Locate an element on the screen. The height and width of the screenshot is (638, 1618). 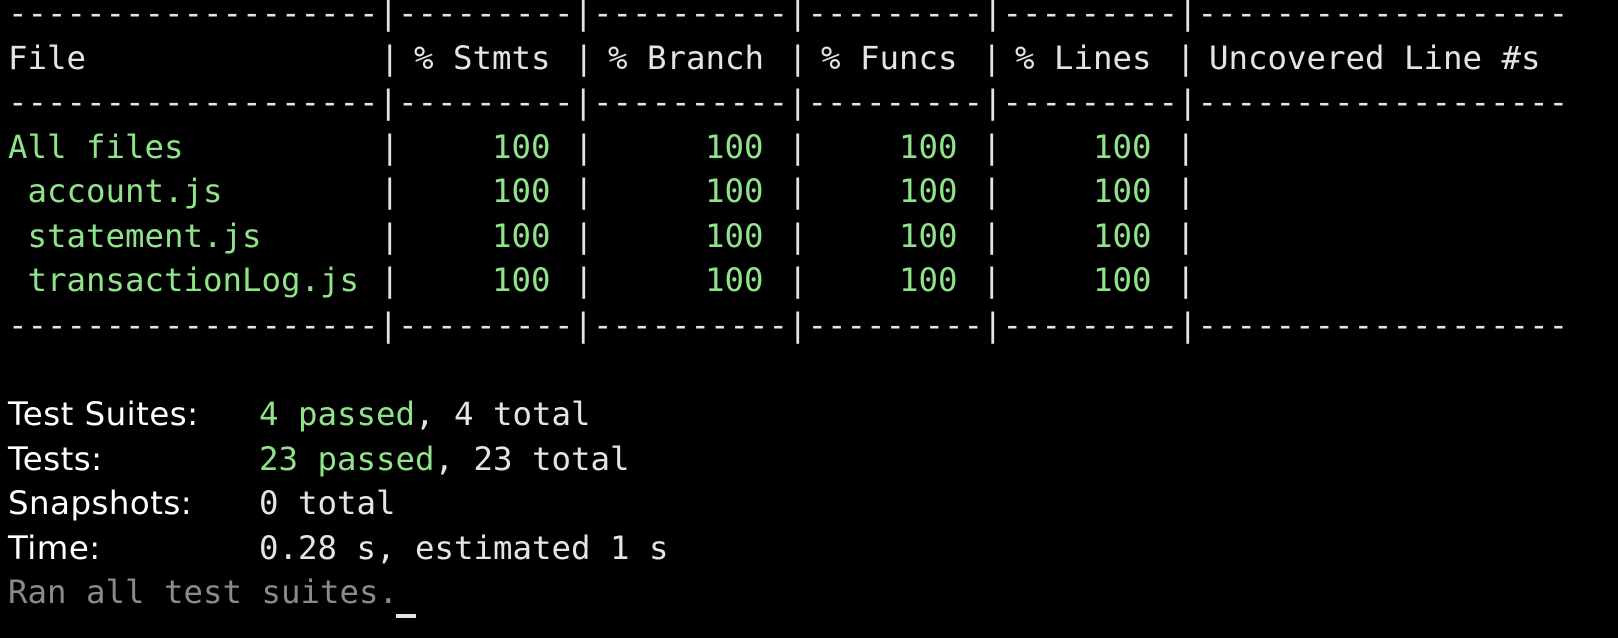
table-row: statement.js | 100 | 100 | 100 | 100 | is located at coordinates (602, 236).